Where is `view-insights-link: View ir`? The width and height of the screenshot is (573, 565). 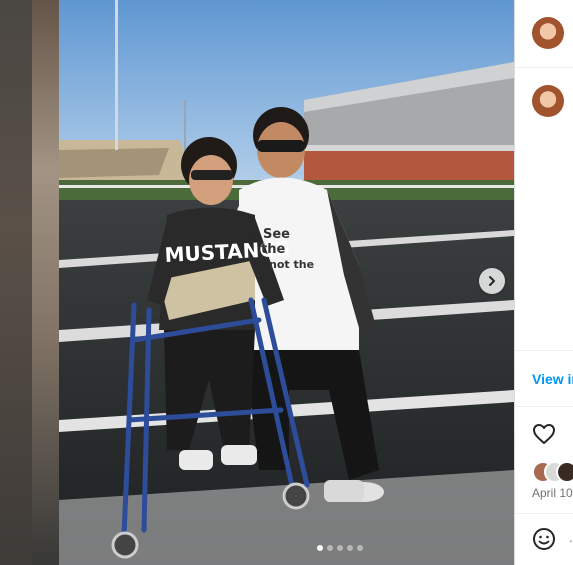 view-insights-link: View ir is located at coordinates (552, 379).